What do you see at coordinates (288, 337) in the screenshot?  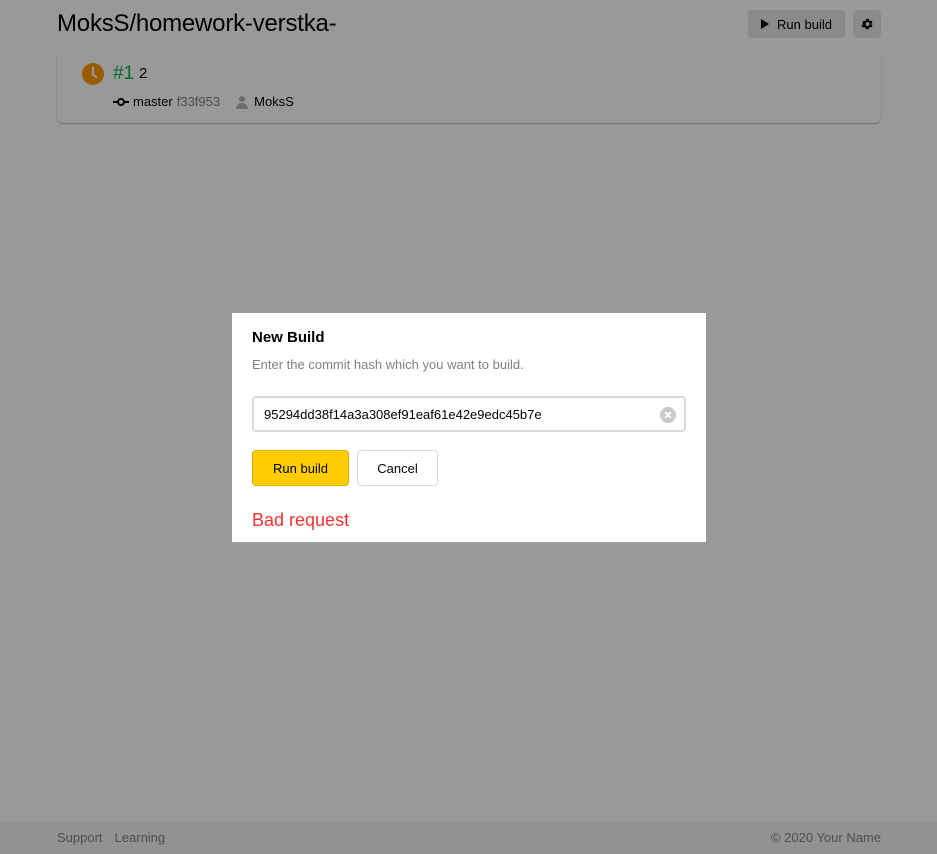 I see `modal-title: New Build` at bounding box center [288, 337].